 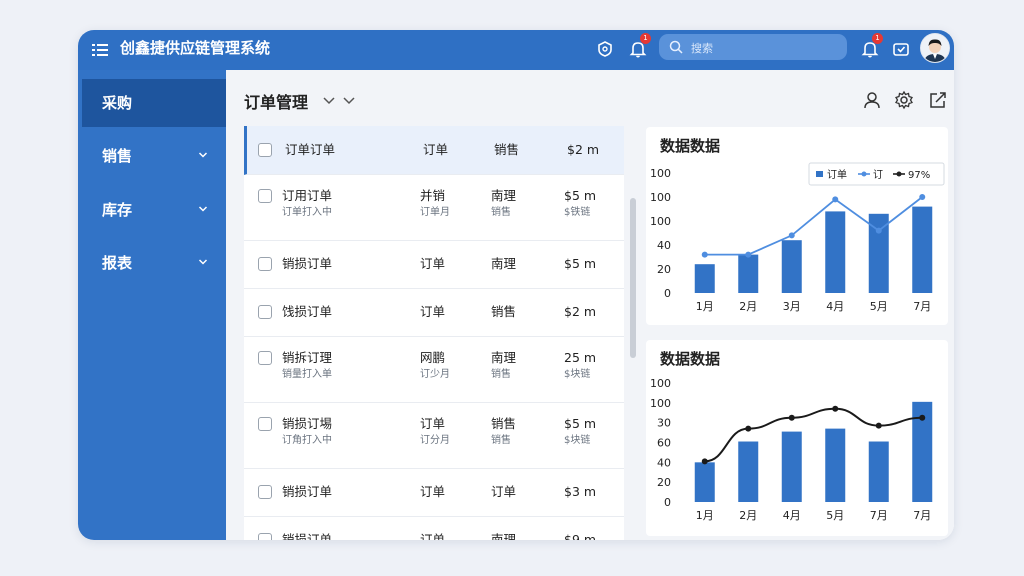 I want to click on search-box, so click(x=753, y=47).